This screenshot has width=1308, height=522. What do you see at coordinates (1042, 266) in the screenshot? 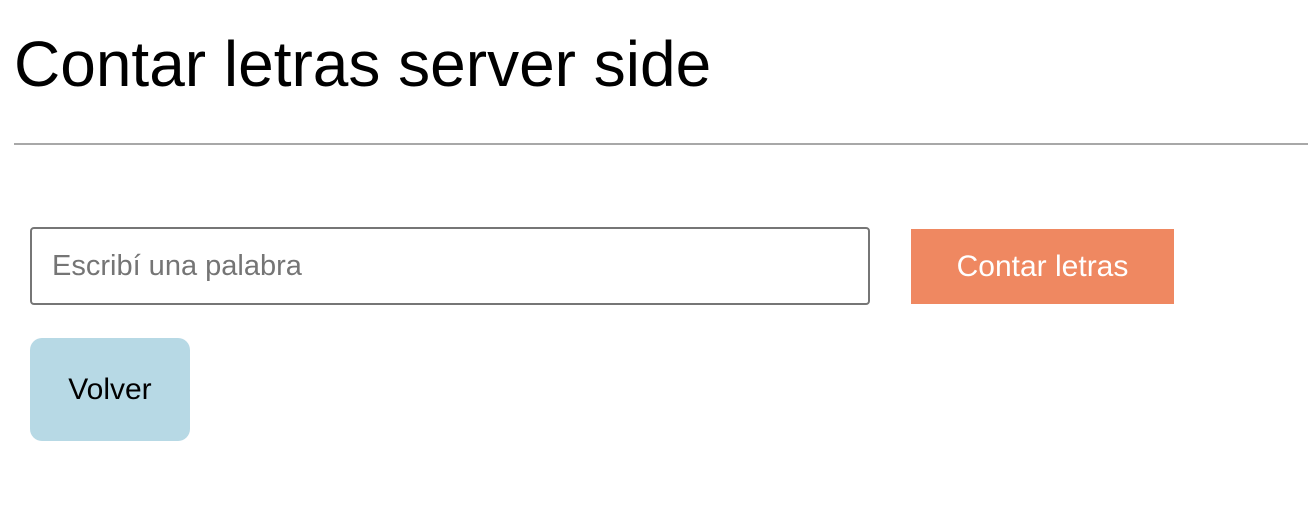
I see `count-letters-button: Contar letras` at bounding box center [1042, 266].